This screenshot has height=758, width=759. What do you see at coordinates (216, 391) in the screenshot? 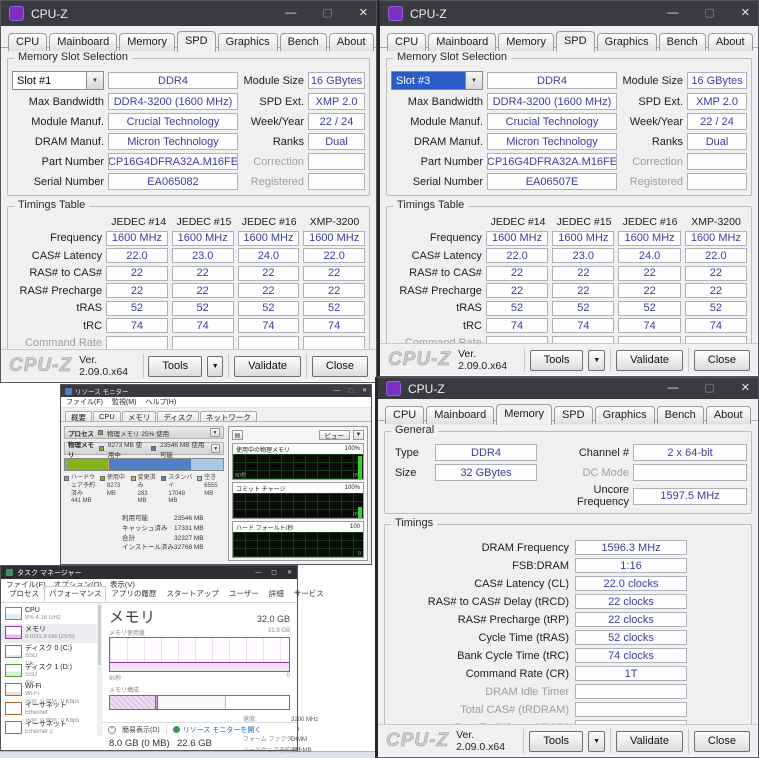
I see `title-bar: リソース モニター — ▢ ✕` at bounding box center [216, 391].